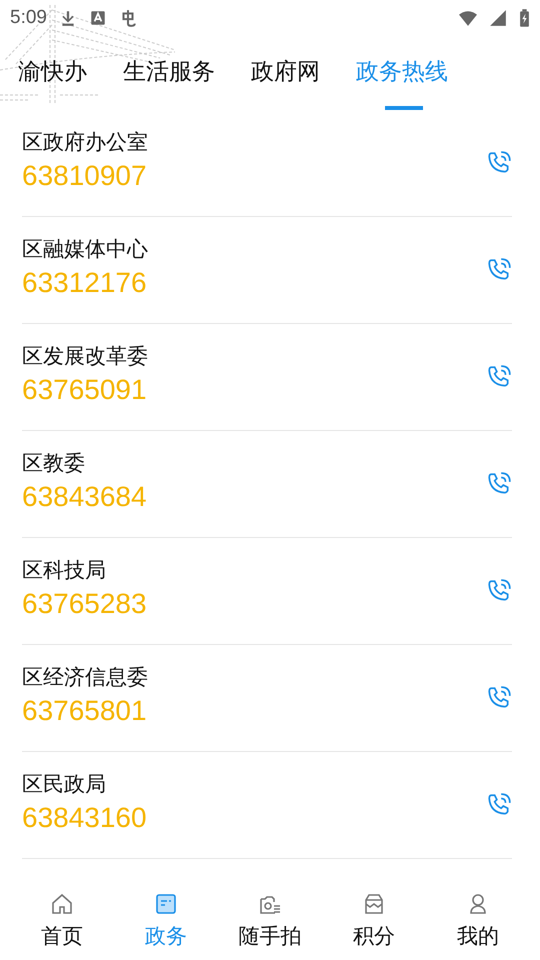 Image resolution: width=540 pixels, height=960 pixels. I want to click on phone-number: 63765283, so click(254, 604).